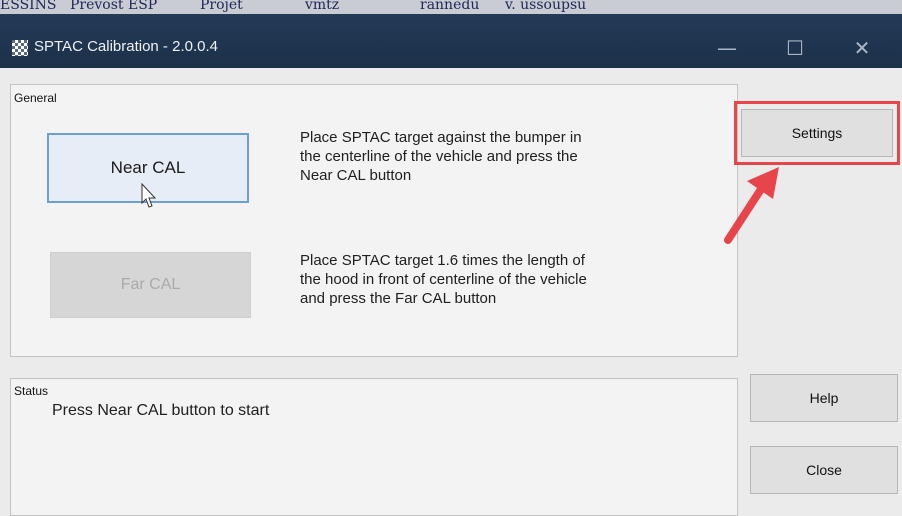 The width and height of the screenshot is (902, 516). I want to click on maximize-button: ☐, so click(795, 48).